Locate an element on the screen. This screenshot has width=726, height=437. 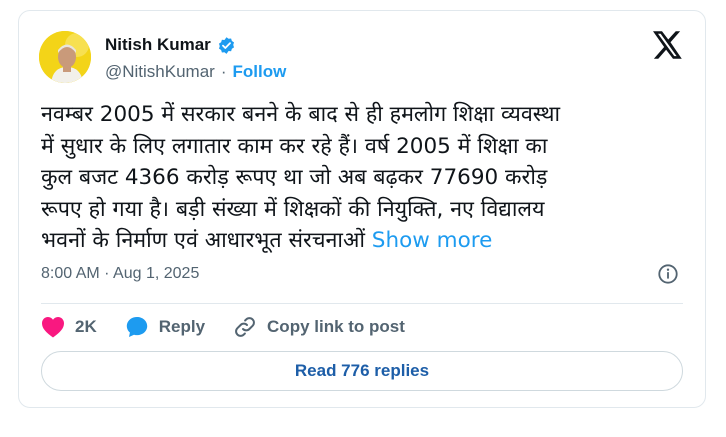
reply-button: Reply is located at coordinates (165, 327).